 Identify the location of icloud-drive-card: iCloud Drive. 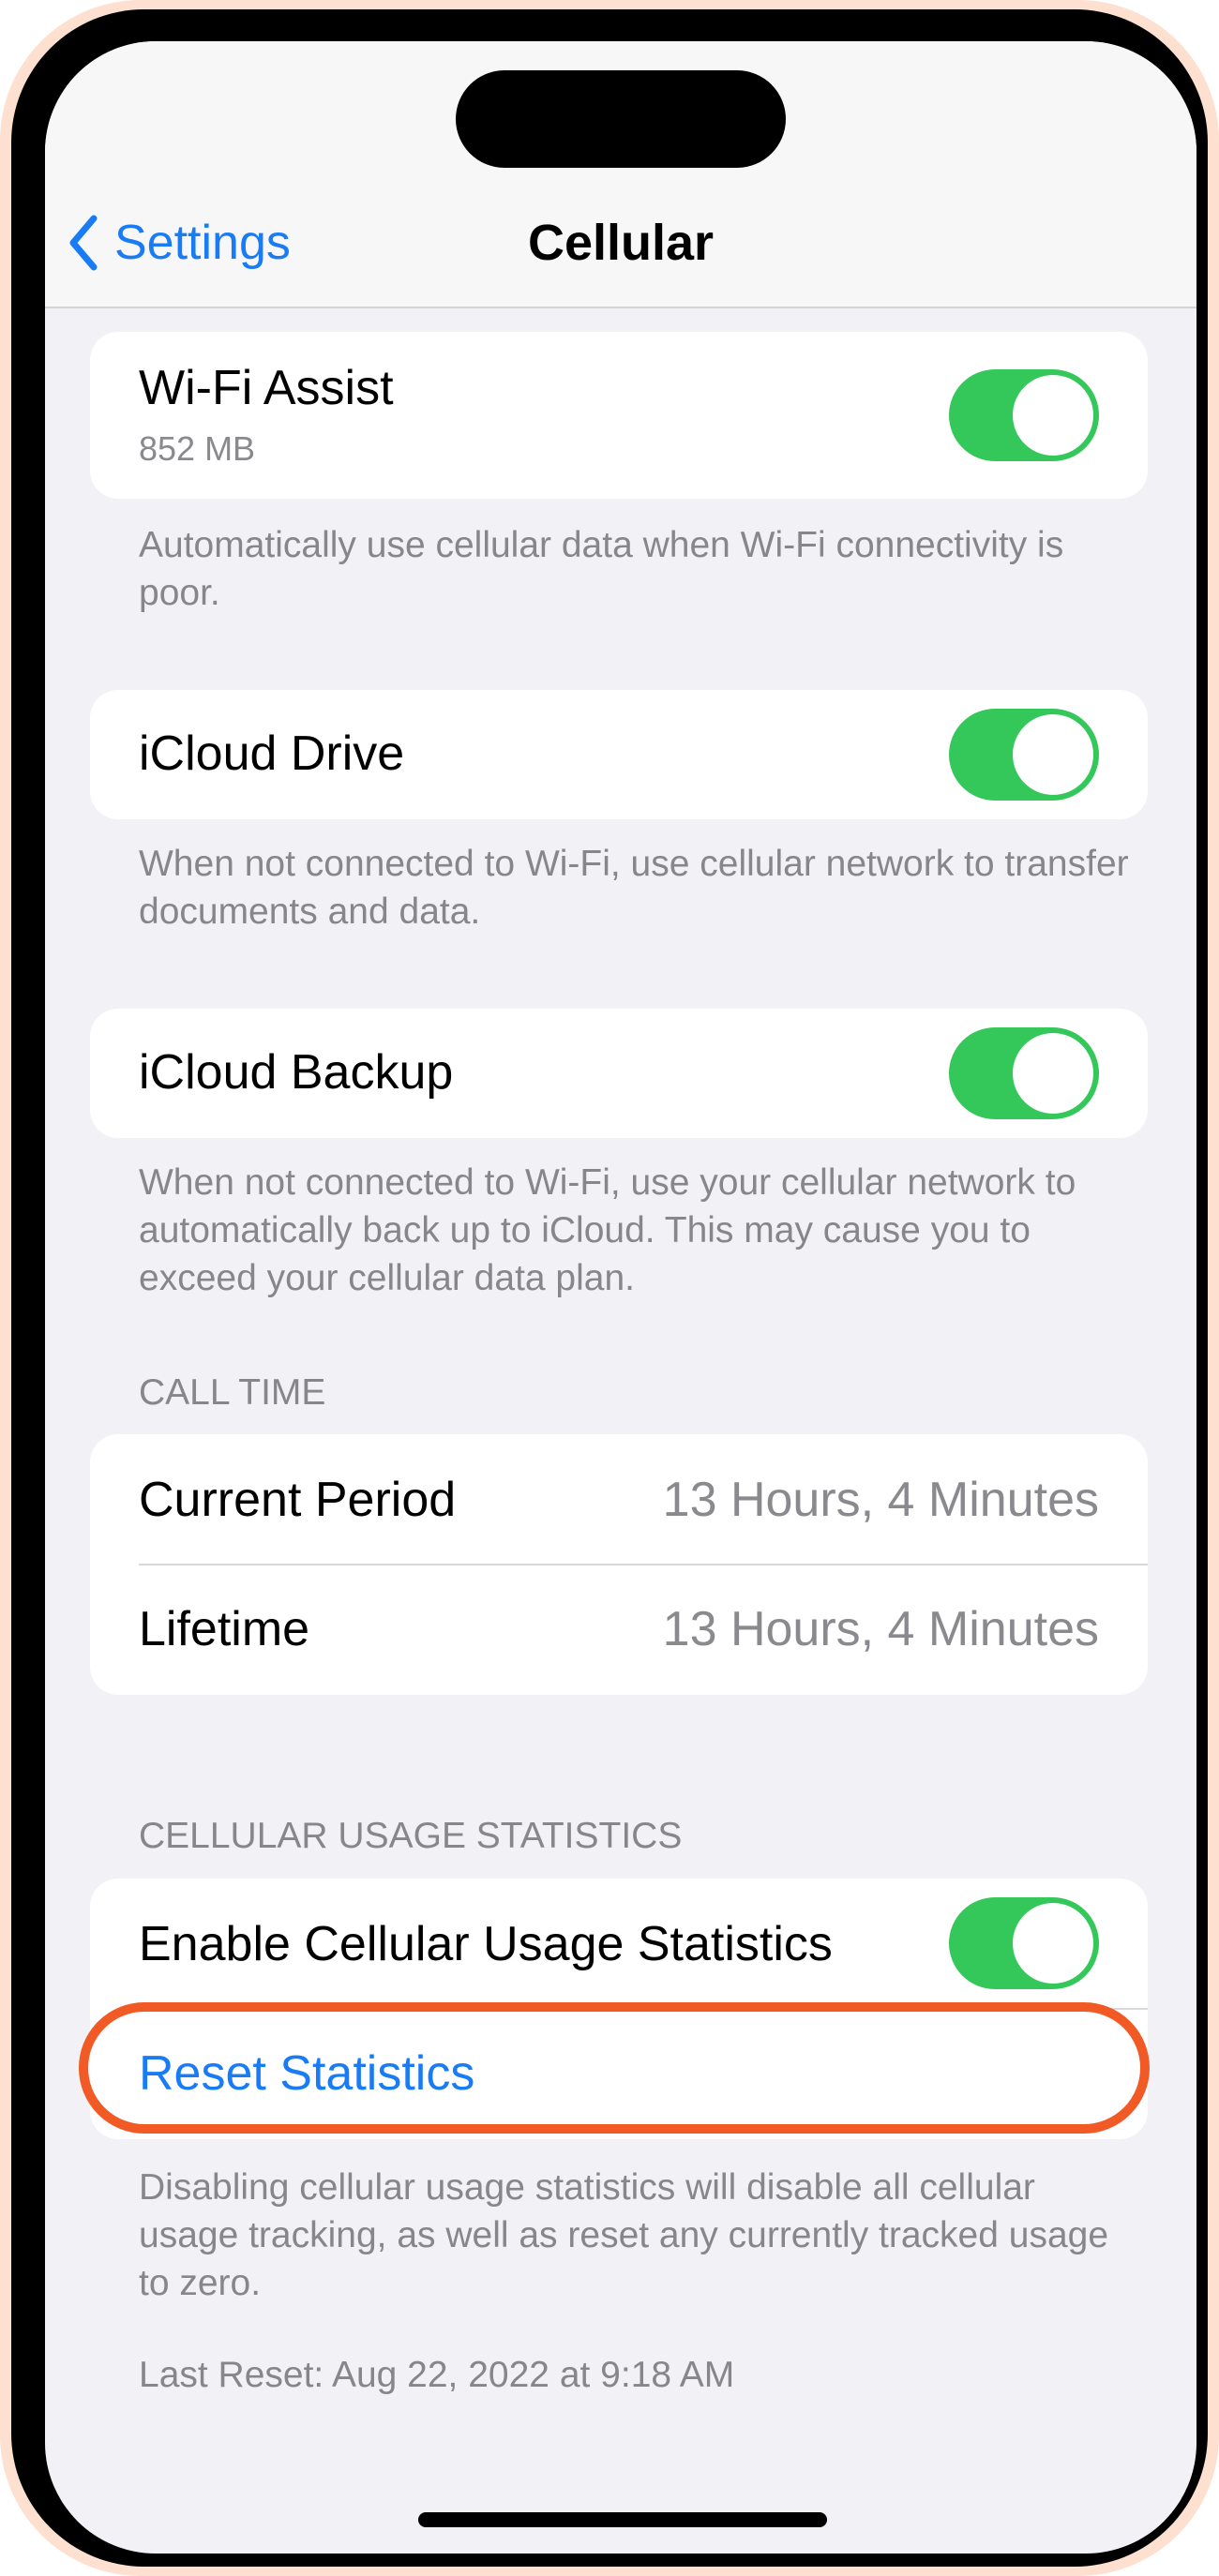
(619, 754).